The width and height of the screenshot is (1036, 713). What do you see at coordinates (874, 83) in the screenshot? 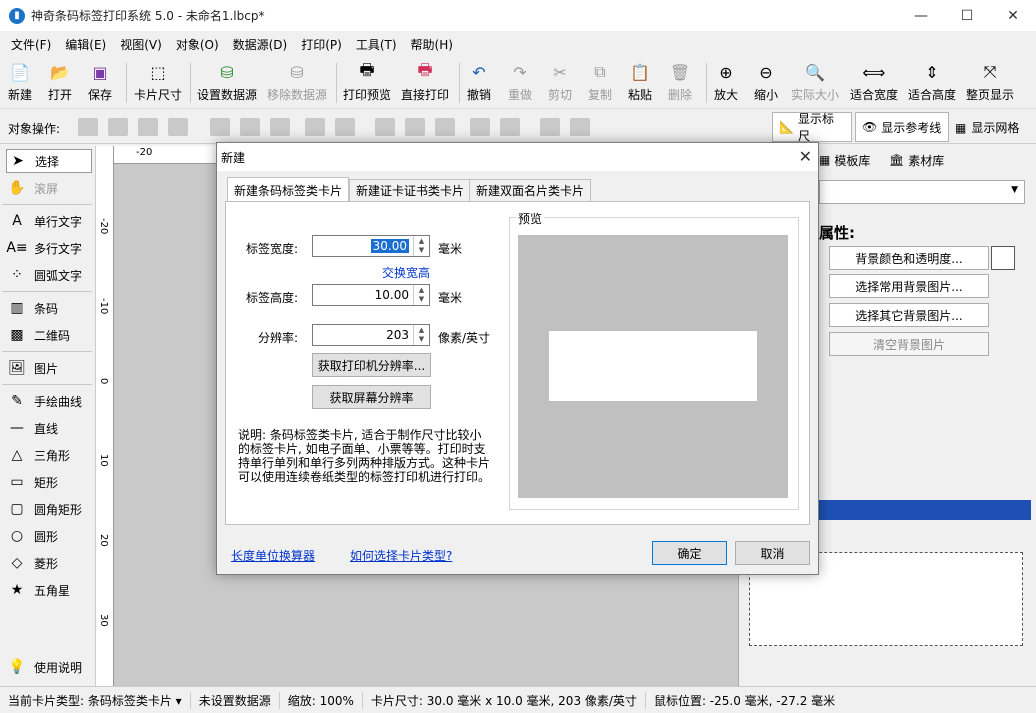
I see `fit-width-button: ⟺ 适合宽度` at bounding box center [874, 83].